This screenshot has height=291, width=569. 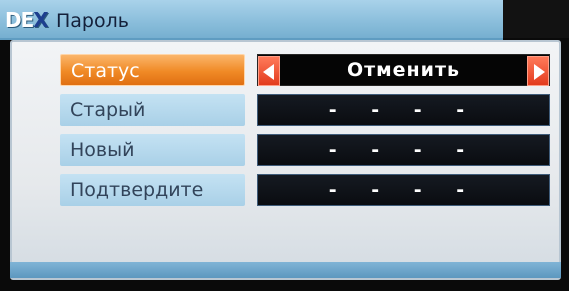 What do you see at coordinates (152, 110) in the screenshot?
I see `old-password-label: Старый` at bounding box center [152, 110].